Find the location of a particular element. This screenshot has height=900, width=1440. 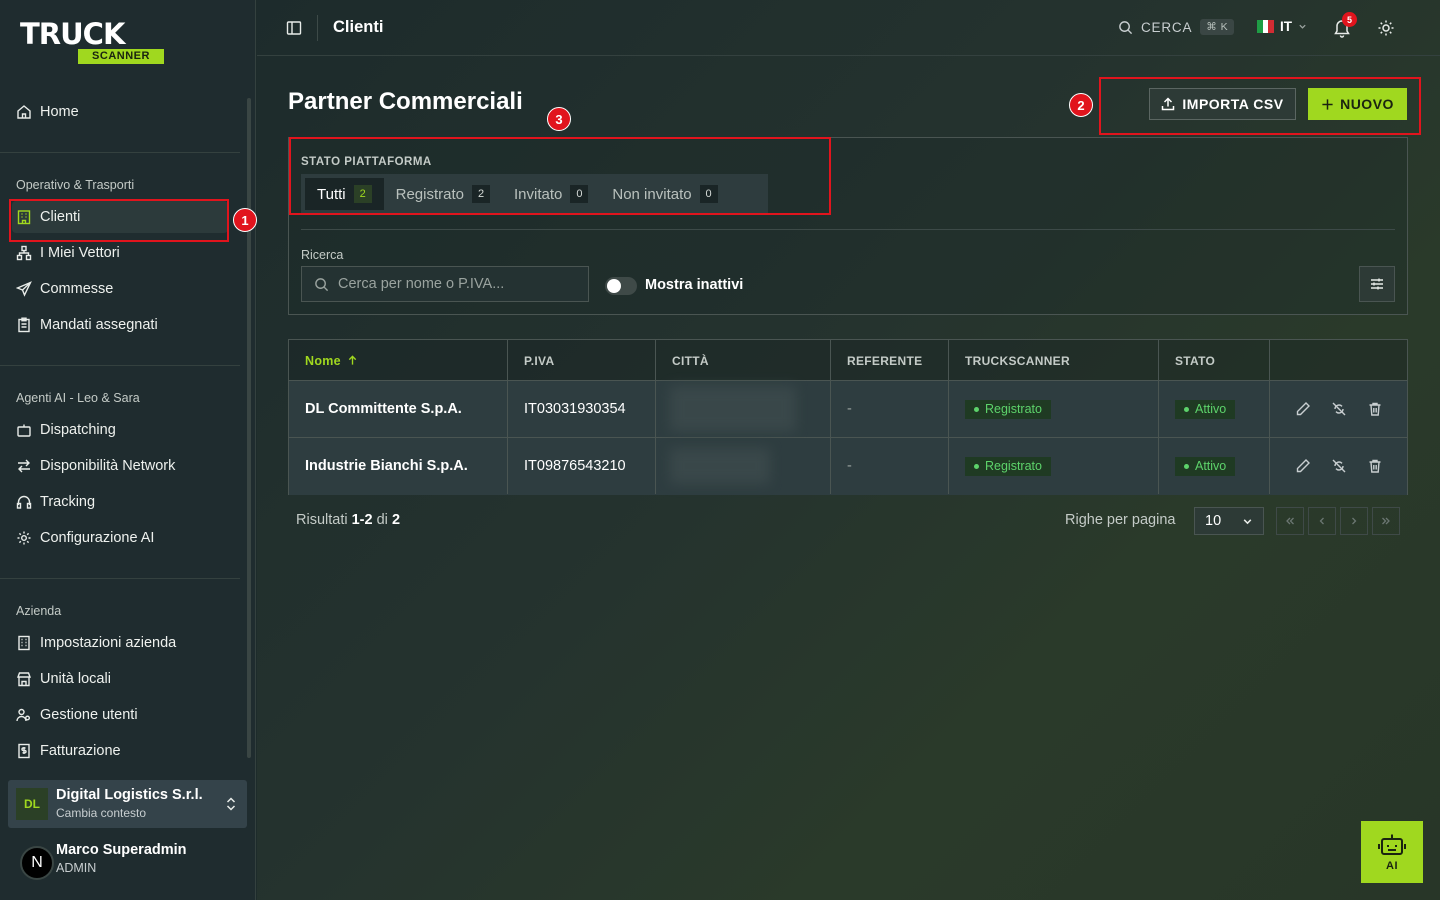

column-header-stato: STATO is located at coordinates (1214, 360).